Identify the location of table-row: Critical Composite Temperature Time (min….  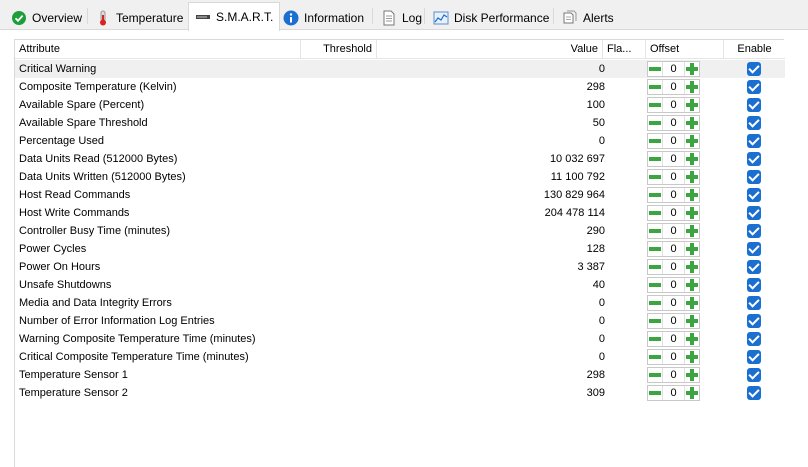
(400, 357).